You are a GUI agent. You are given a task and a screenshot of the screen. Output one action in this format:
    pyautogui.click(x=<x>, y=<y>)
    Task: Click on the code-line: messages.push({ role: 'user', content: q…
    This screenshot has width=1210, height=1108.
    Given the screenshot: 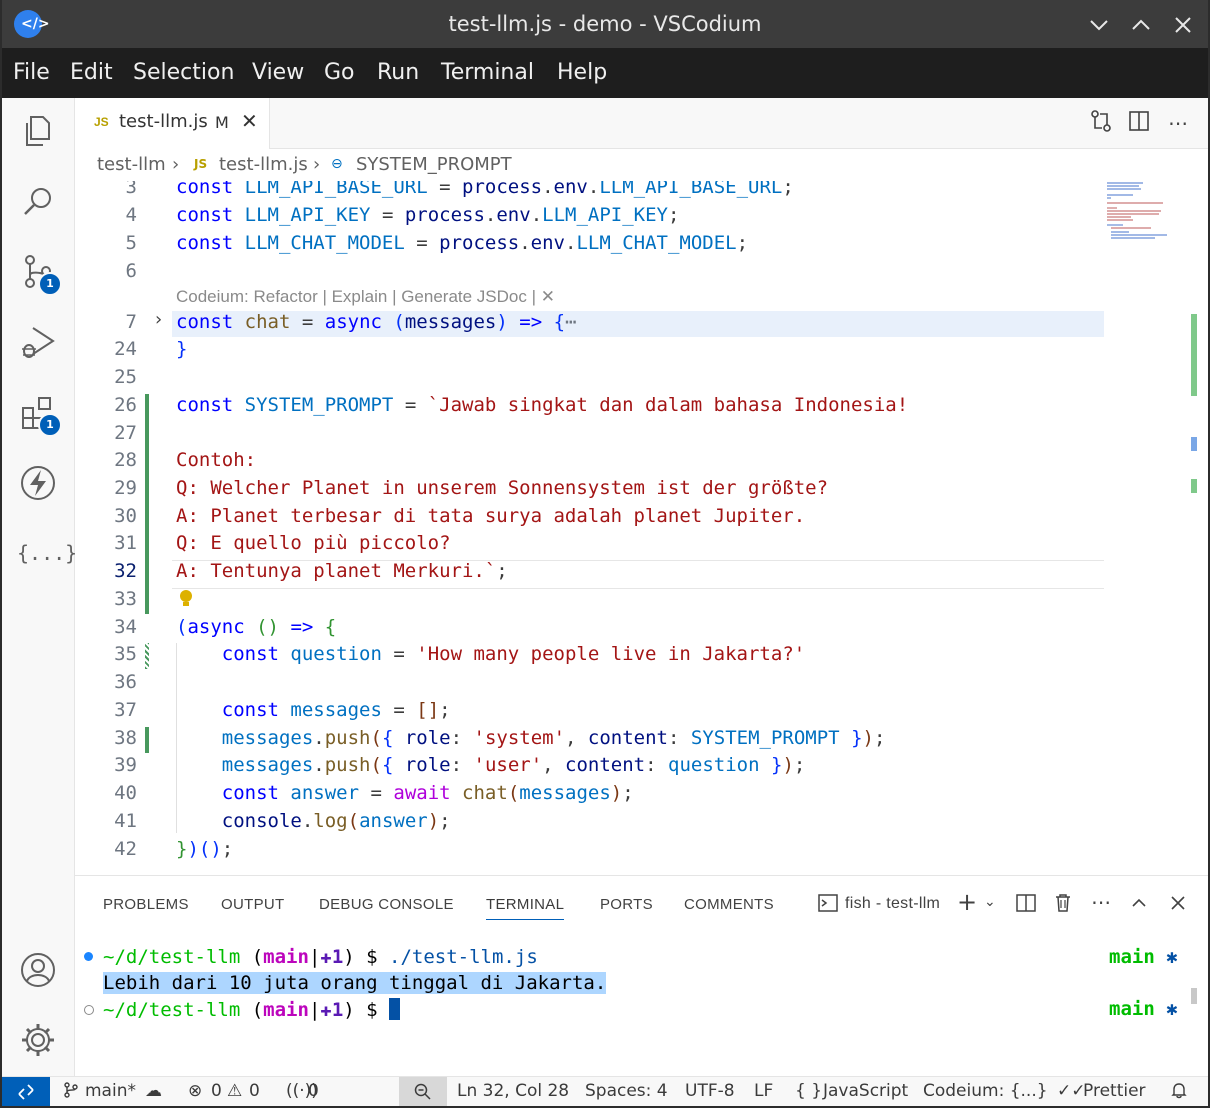 What is the action you would take?
    pyautogui.click(x=513, y=765)
    